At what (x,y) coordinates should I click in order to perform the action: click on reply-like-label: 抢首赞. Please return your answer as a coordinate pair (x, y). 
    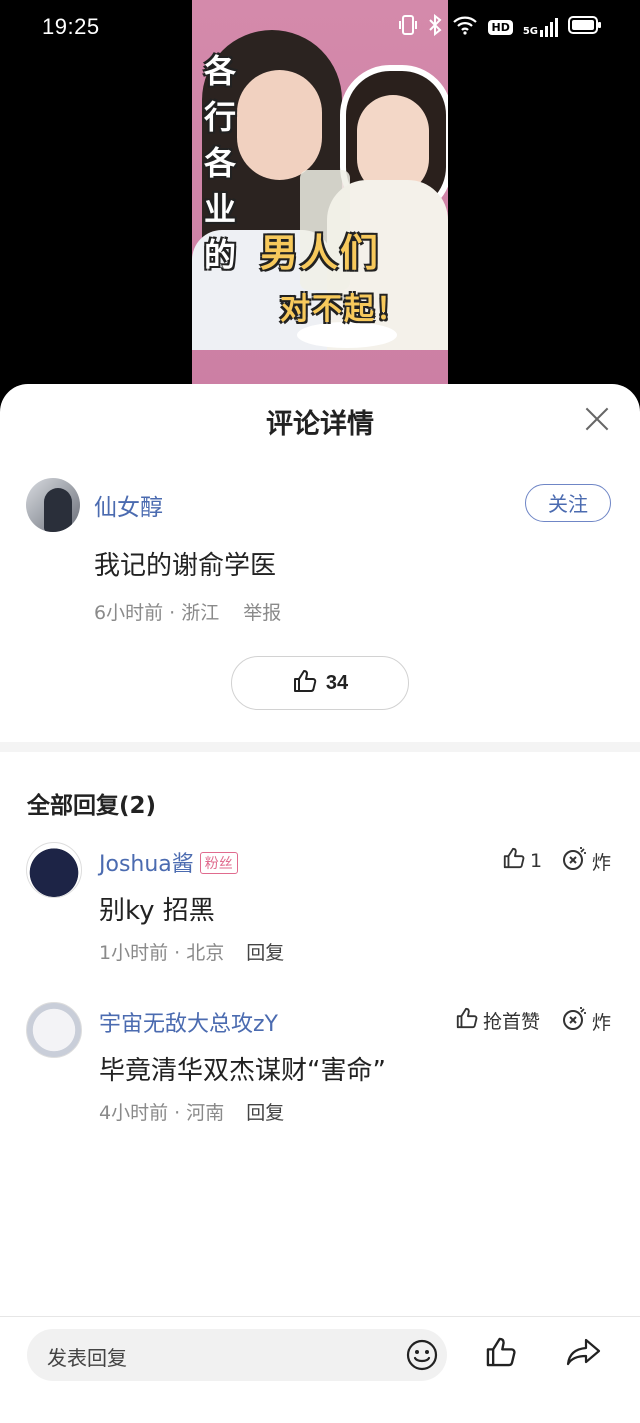
    Looking at the image, I should click on (512, 1022).